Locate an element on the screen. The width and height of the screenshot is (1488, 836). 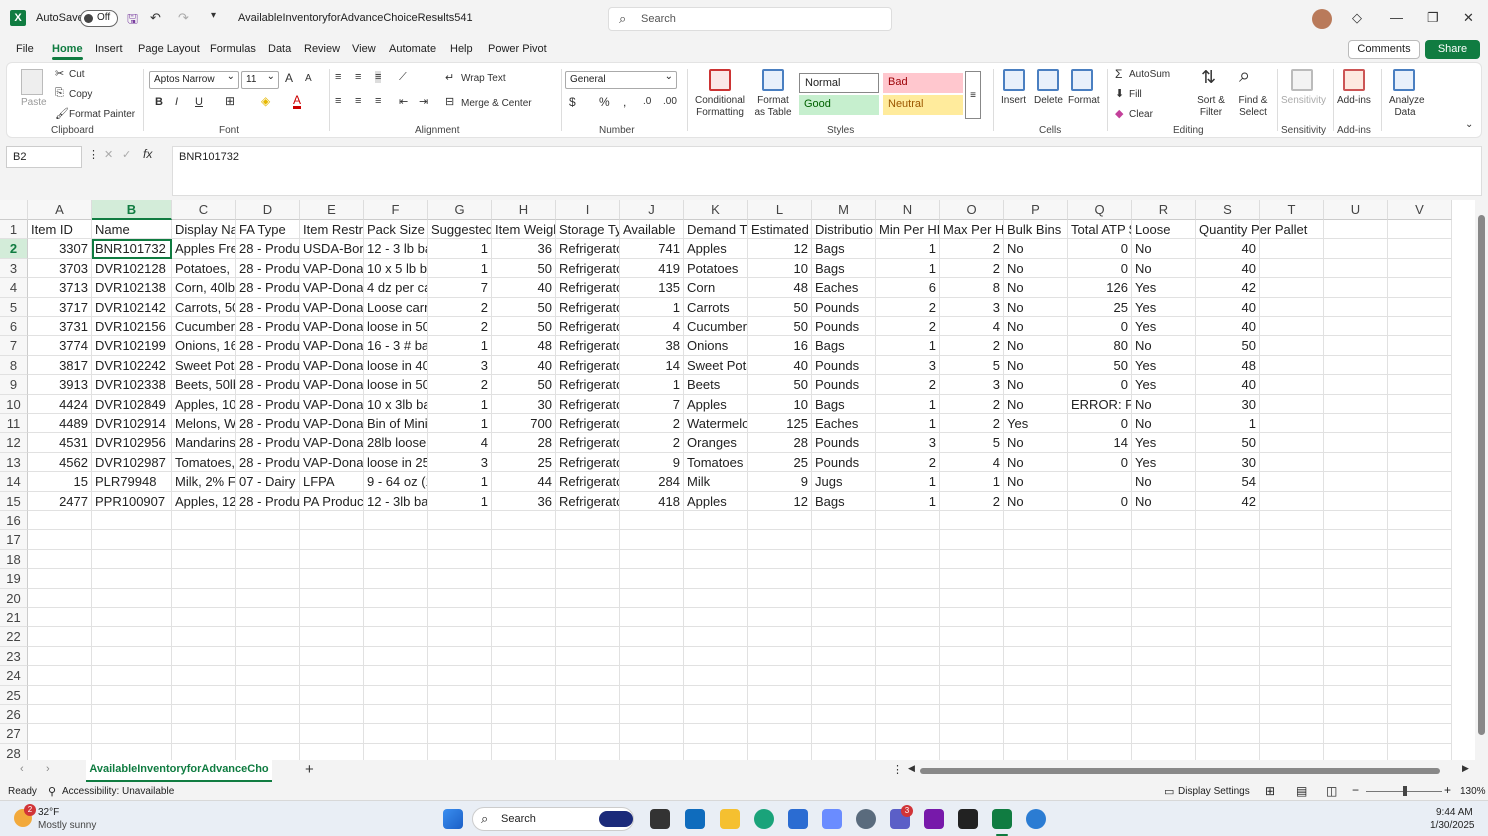
table-cell: 10 is located at coordinates (780, 404).